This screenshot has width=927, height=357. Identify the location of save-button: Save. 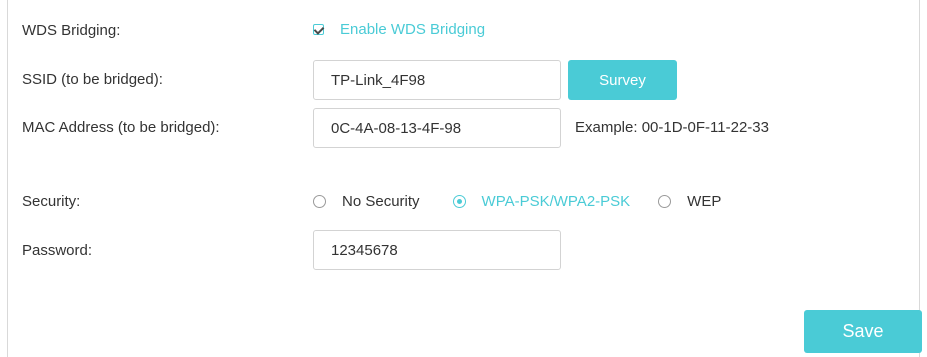
(863, 331).